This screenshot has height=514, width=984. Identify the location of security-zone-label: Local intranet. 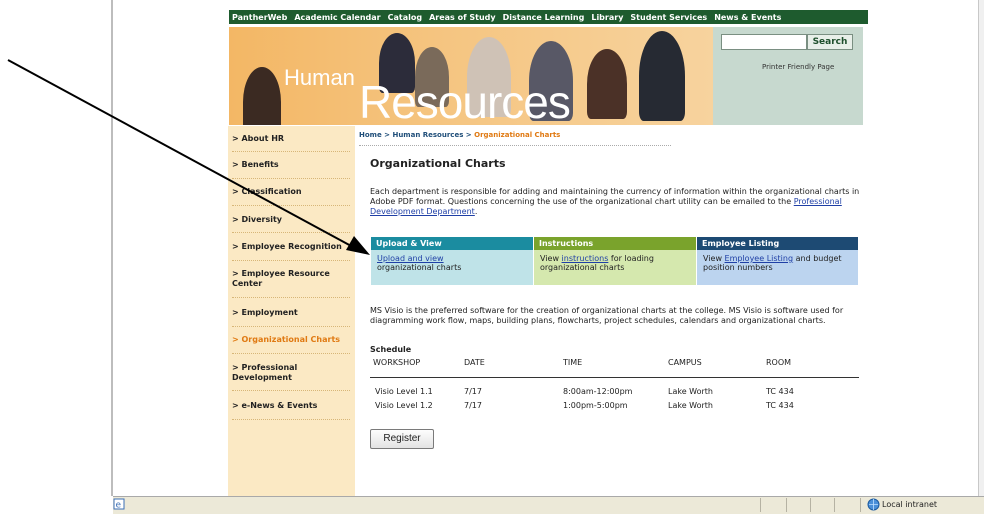
(910, 504).